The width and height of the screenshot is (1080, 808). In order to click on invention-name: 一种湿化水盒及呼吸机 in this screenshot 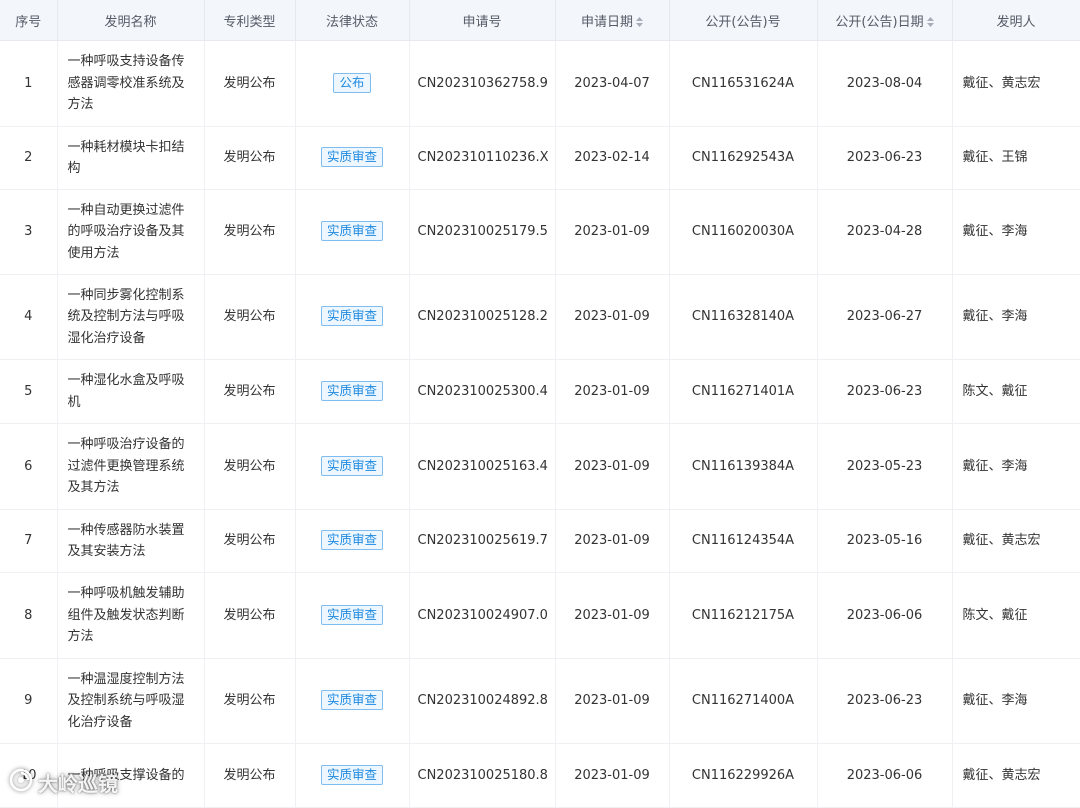, I will do `click(131, 391)`.